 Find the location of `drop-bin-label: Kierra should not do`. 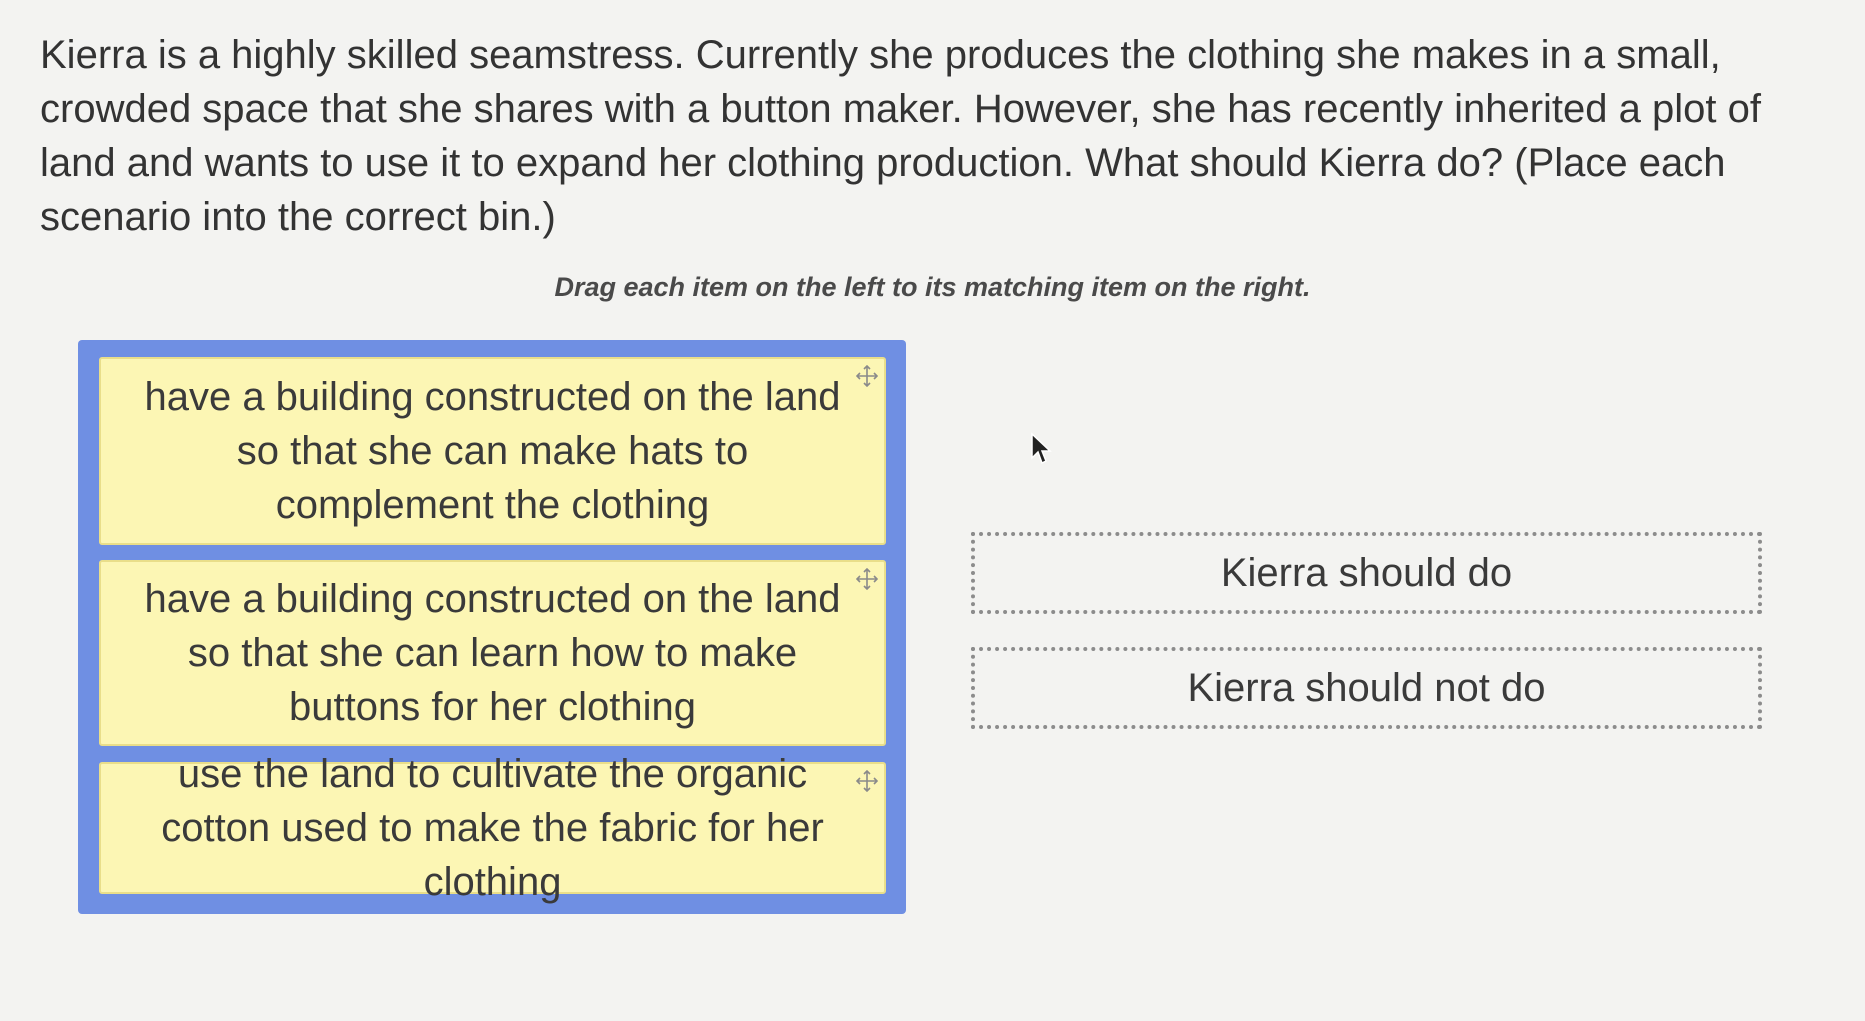

drop-bin-label: Kierra should not do is located at coordinates (1366, 687).